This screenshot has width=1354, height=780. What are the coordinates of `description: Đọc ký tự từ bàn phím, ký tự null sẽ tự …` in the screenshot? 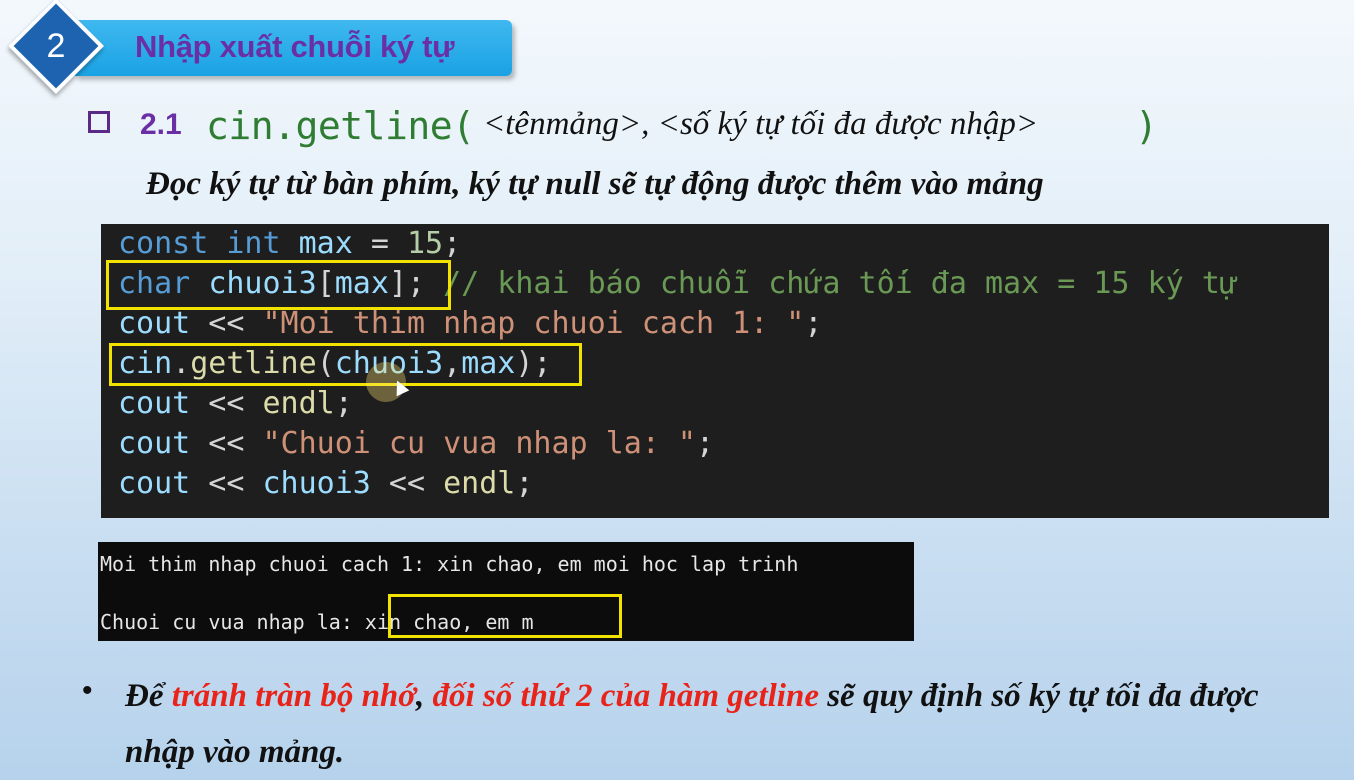 It's located at (595, 184).